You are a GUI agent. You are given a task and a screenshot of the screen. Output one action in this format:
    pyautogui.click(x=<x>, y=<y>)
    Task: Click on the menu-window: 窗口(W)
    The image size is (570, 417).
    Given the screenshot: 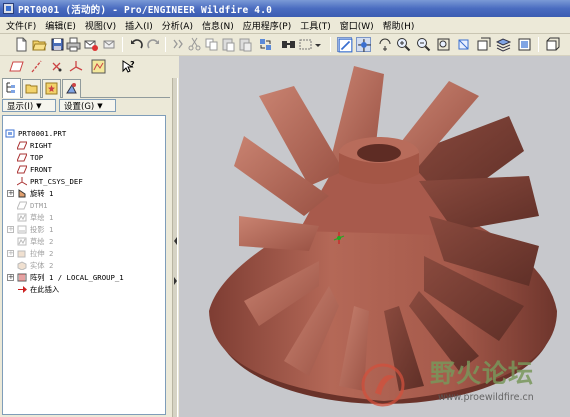 What is the action you would take?
    pyautogui.click(x=358, y=25)
    